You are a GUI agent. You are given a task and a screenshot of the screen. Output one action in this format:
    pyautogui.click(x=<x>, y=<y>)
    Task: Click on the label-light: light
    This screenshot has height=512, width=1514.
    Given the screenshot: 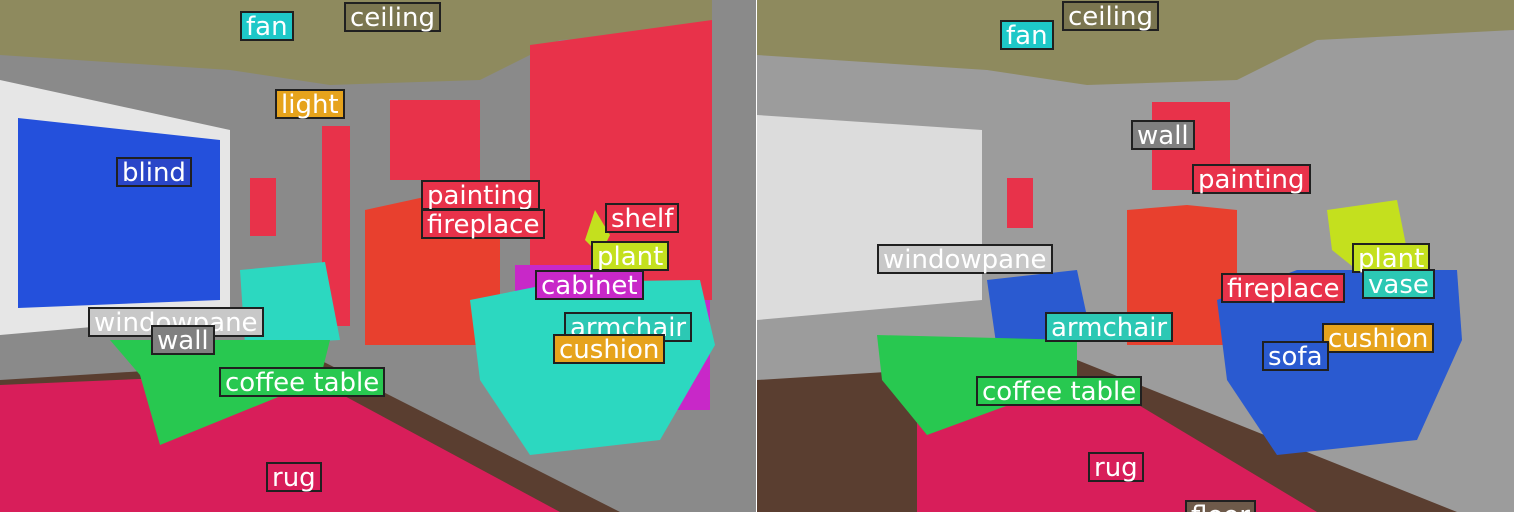 What is the action you would take?
    pyautogui.click(x=310, y=104)
    